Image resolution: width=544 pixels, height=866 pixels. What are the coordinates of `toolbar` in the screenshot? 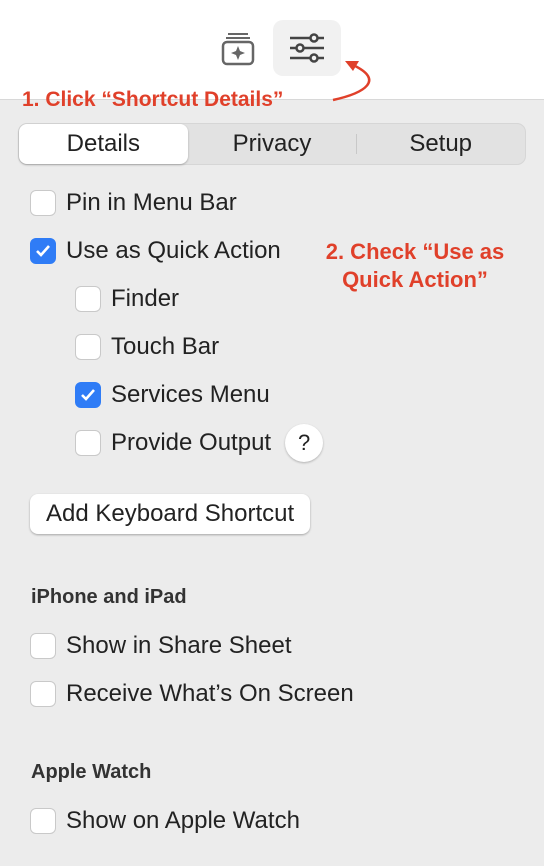 It's located at (272, 51).